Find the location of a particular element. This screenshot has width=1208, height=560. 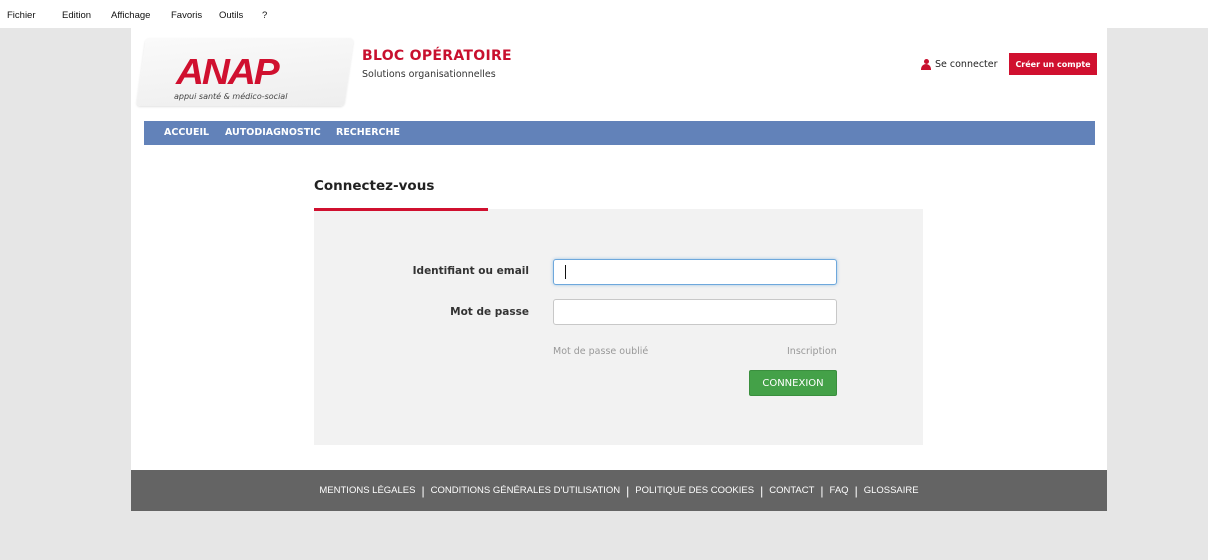

login-title: Connectez-vous is located at coordinates (374, 186).